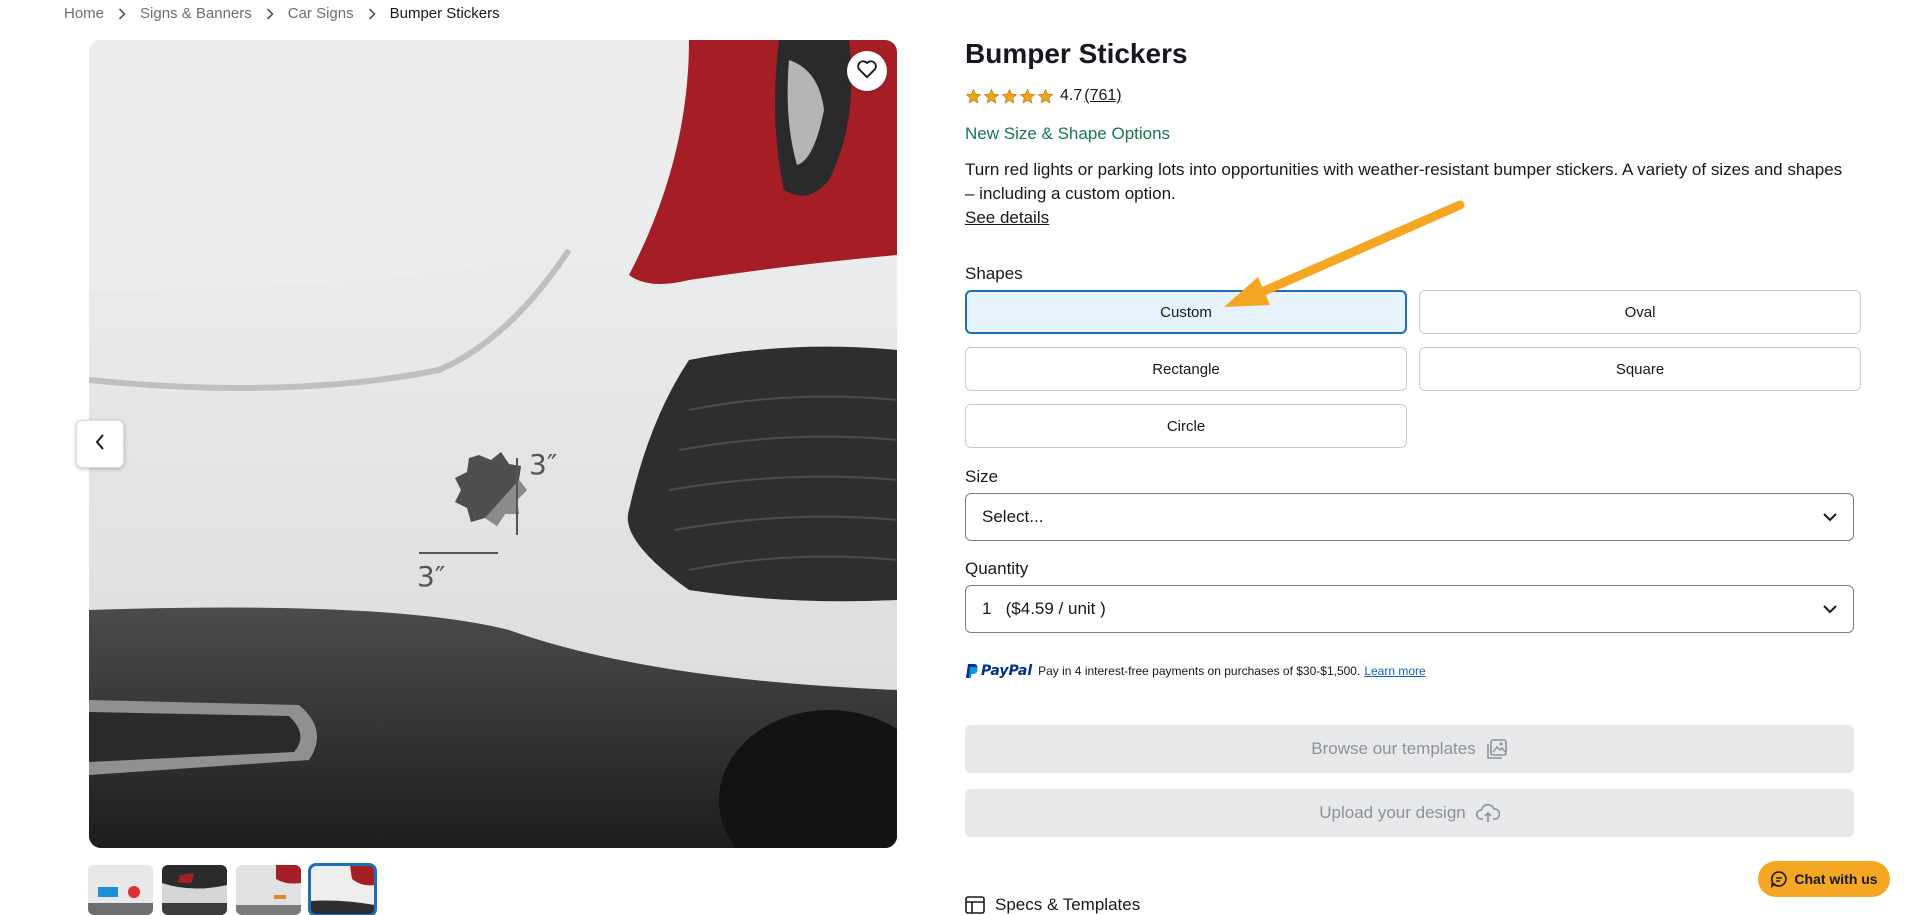 The height and width of the screenshot is (915, 1905). I want to click on review-count-link: (761), so click(1102, 96).